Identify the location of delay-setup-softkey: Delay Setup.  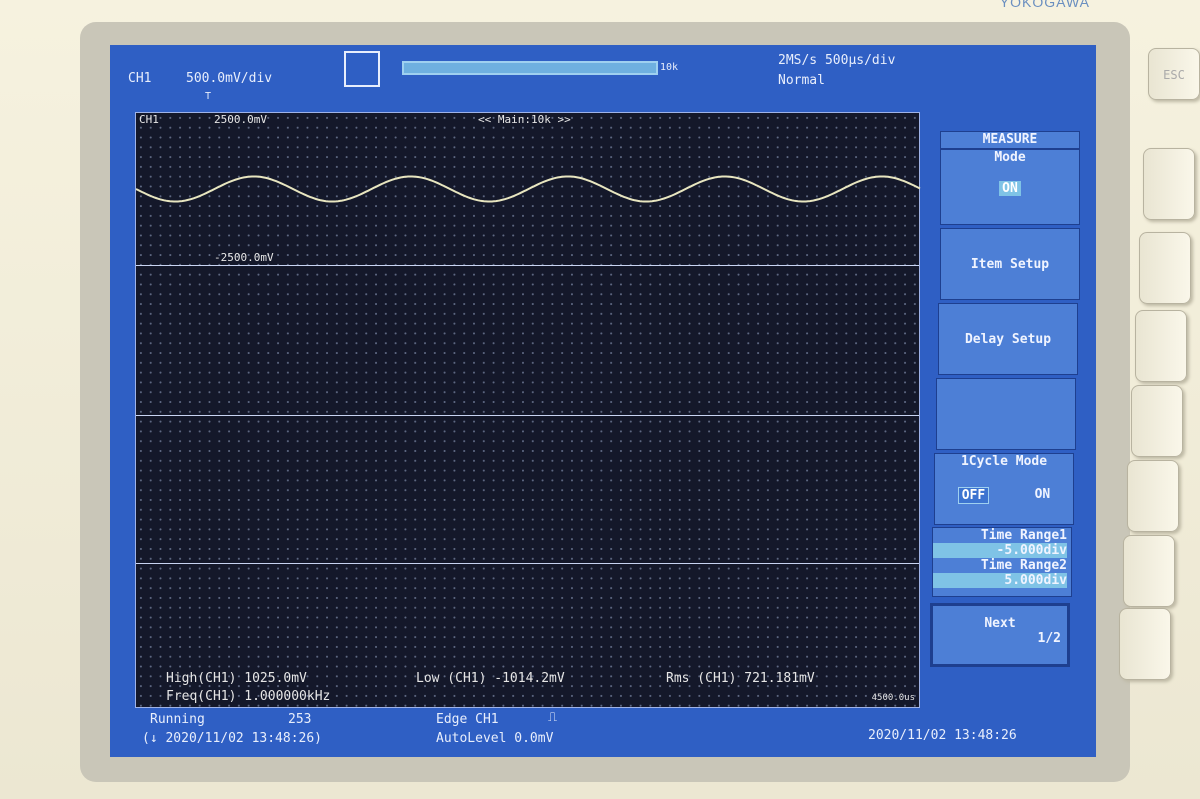
(1008, 339).